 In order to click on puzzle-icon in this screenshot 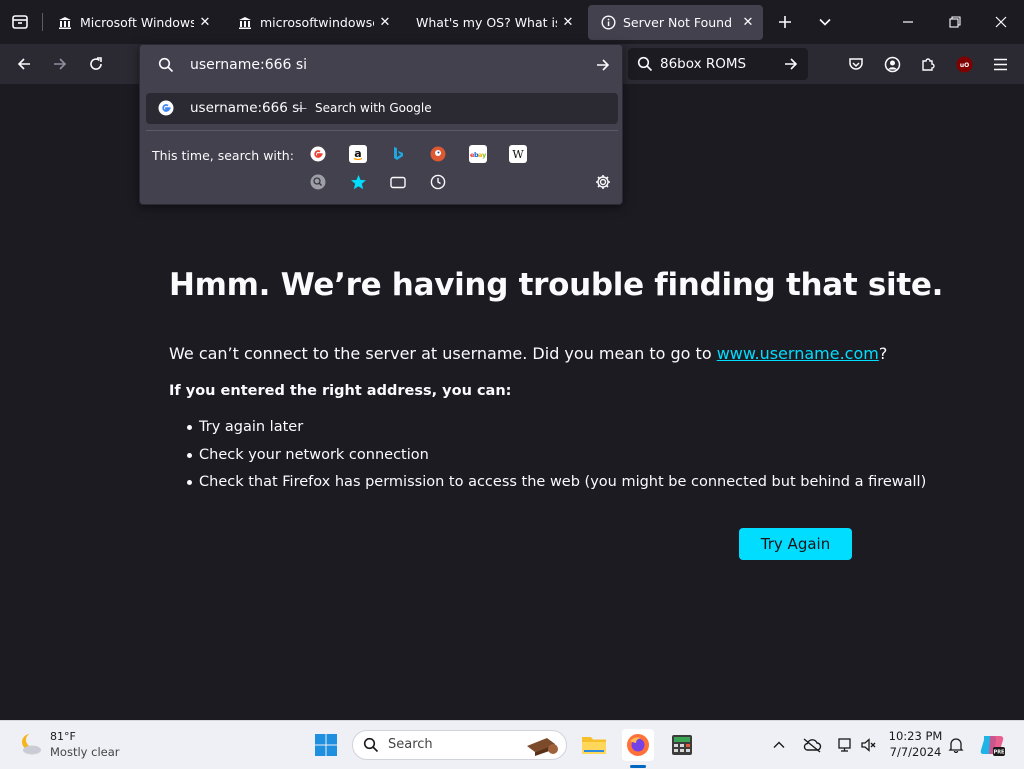, I will do `click(928, 64)`.